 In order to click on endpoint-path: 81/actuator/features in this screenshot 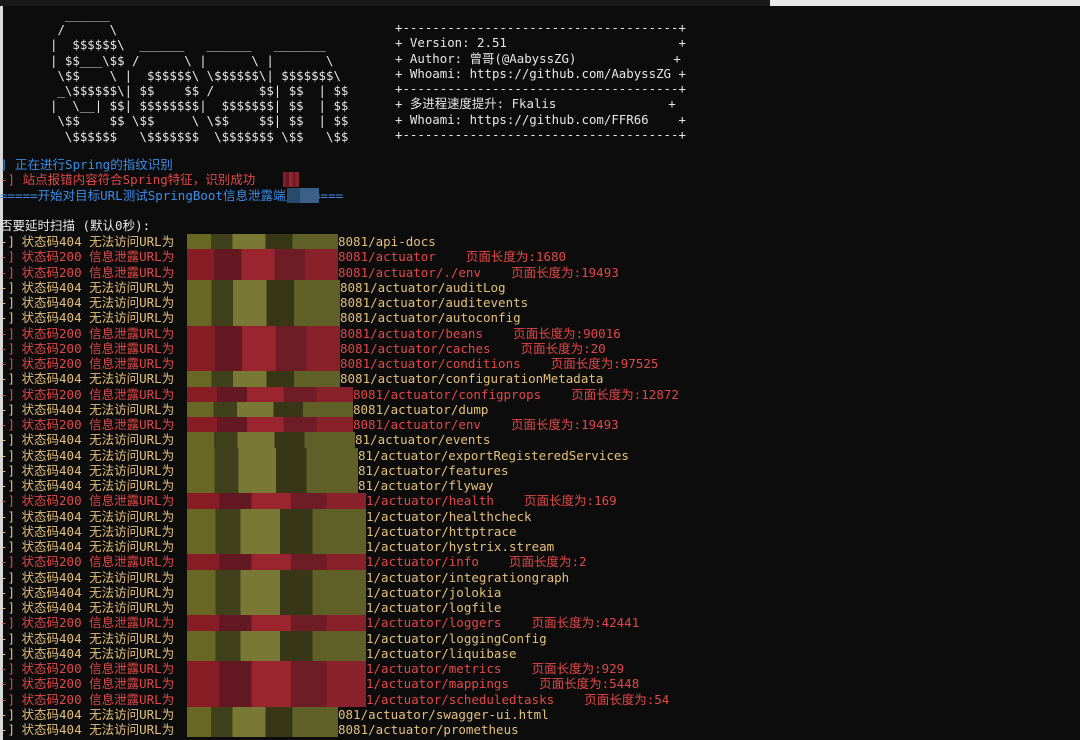, I will do `click(433, 470)`.